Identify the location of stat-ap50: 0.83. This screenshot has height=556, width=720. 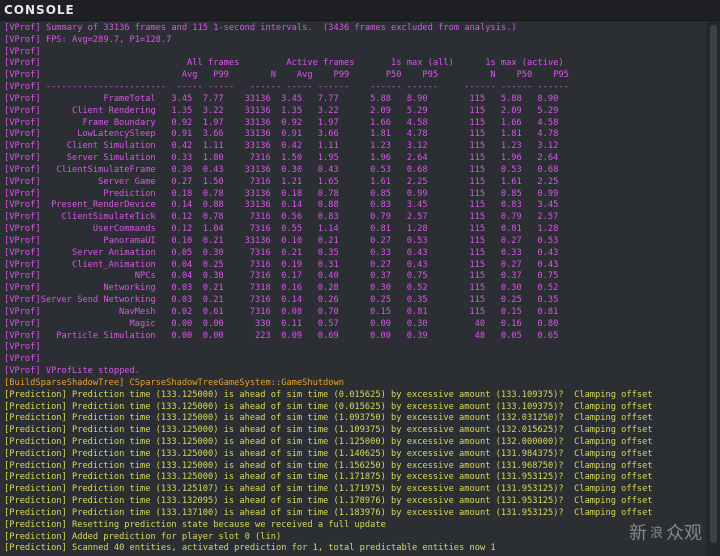
(511, 205).